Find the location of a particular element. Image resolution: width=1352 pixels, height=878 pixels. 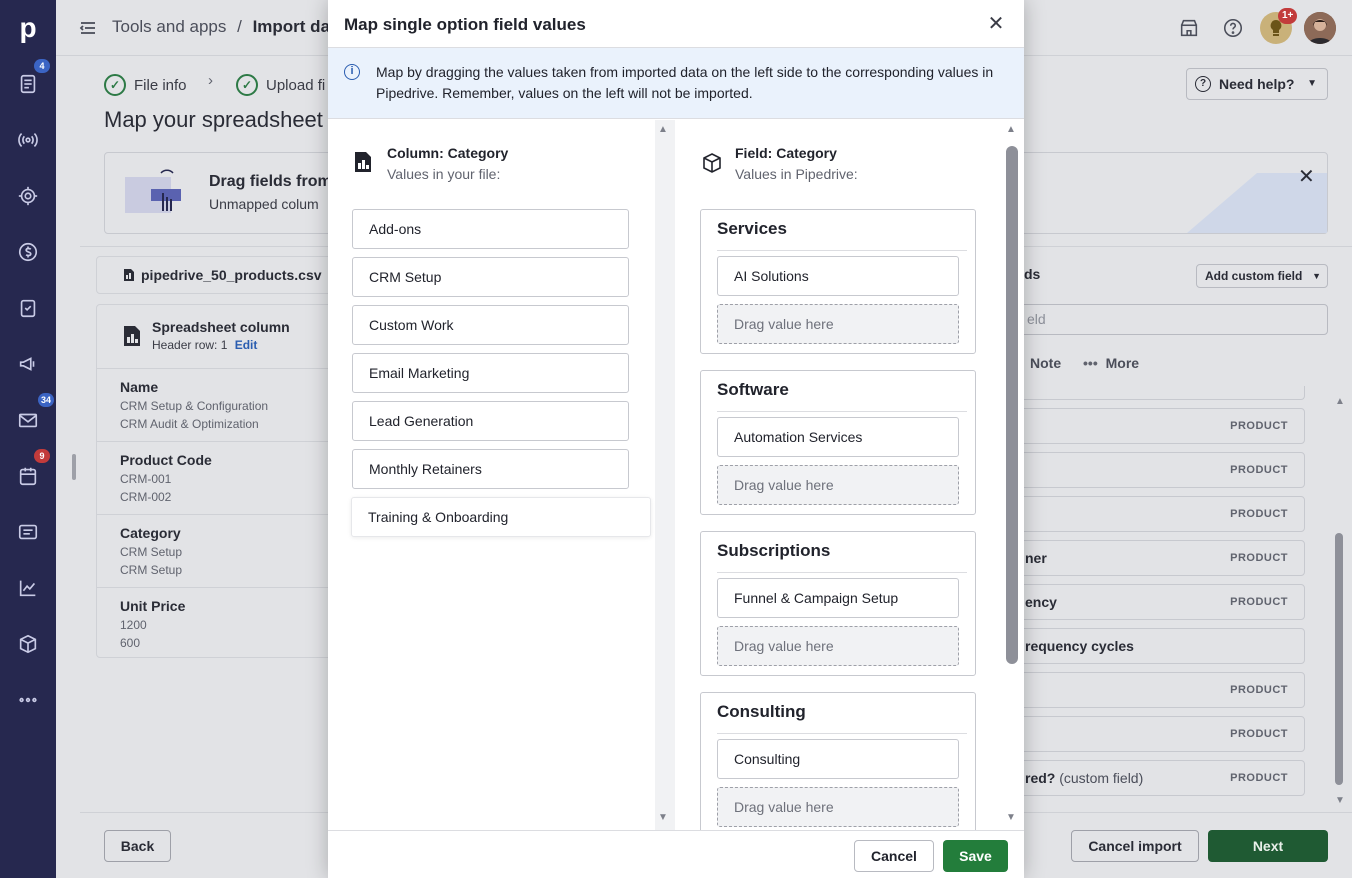

modal-scrollbar-thumb is located at coordinates (1012, 405).